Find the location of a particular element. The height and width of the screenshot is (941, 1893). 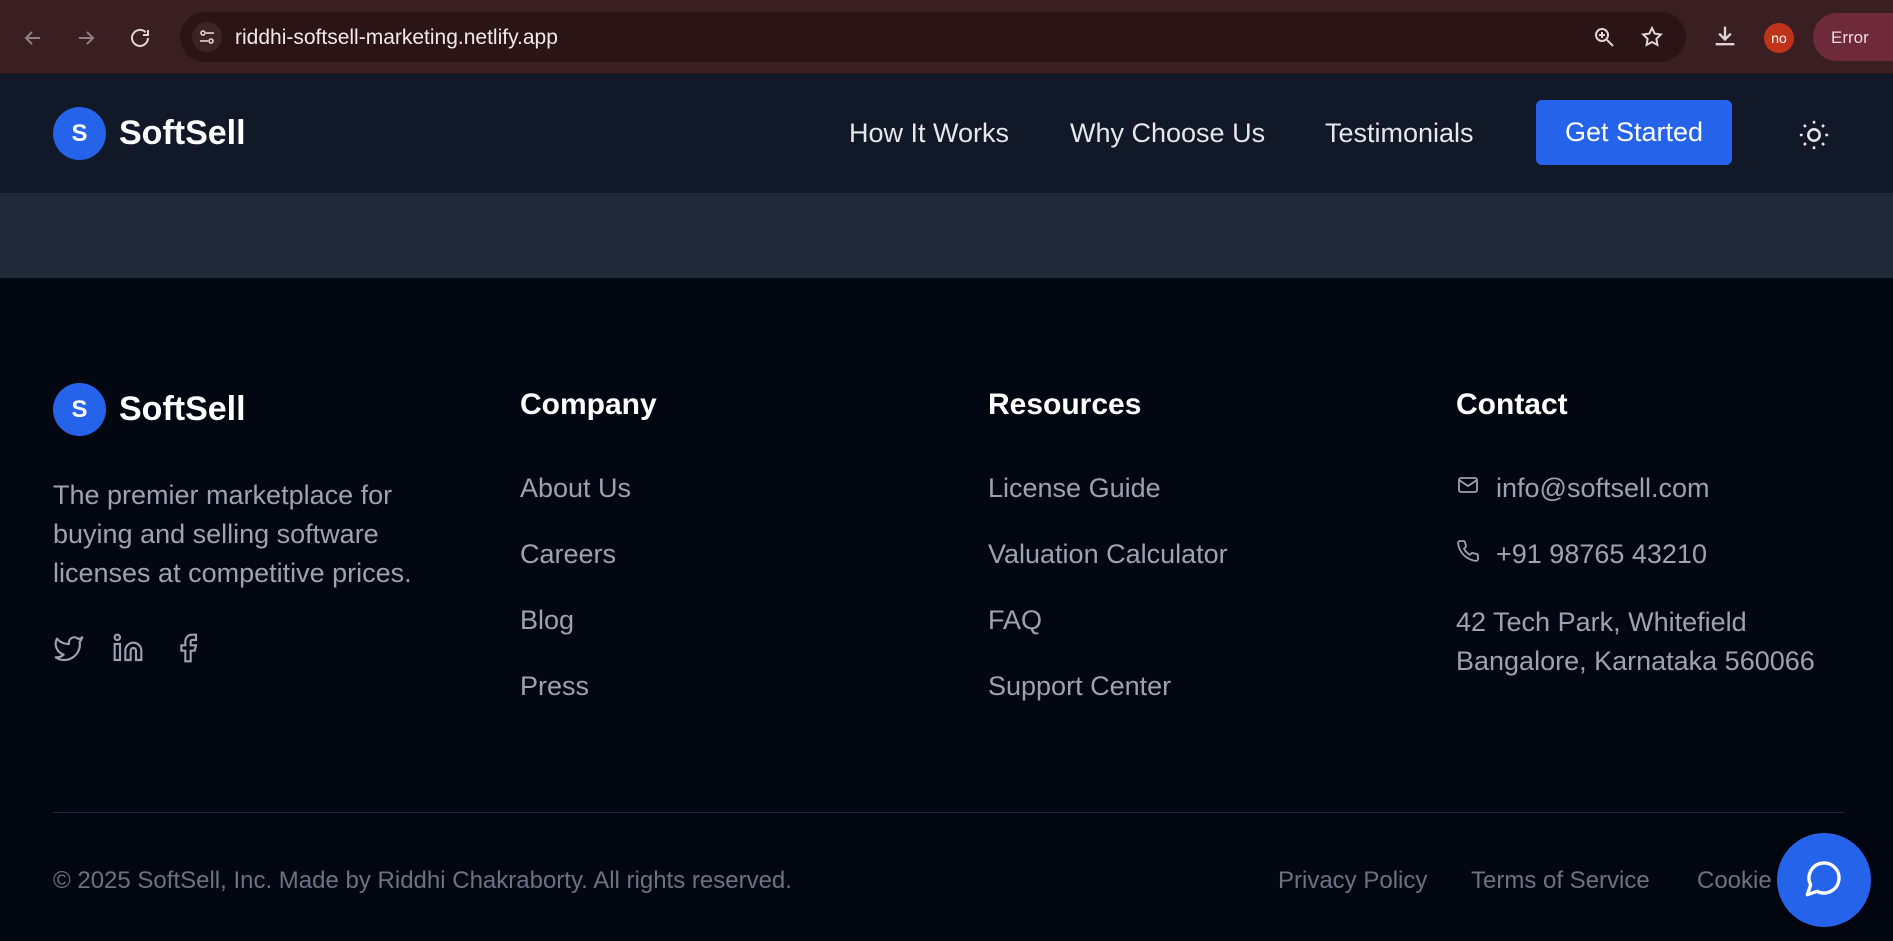

resources-heading: Resources is located at coordinates (1065, 404).